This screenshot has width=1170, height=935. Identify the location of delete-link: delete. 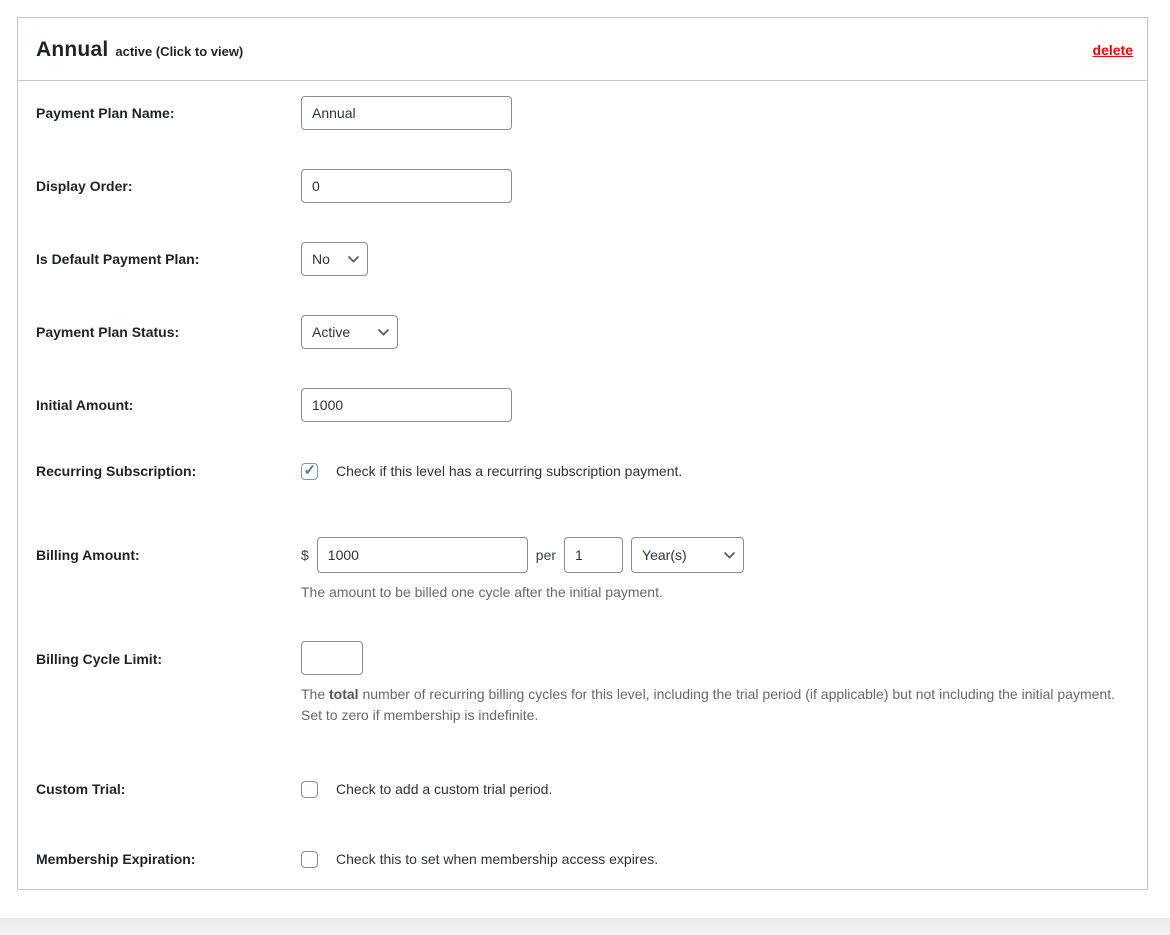
(1113, 50).